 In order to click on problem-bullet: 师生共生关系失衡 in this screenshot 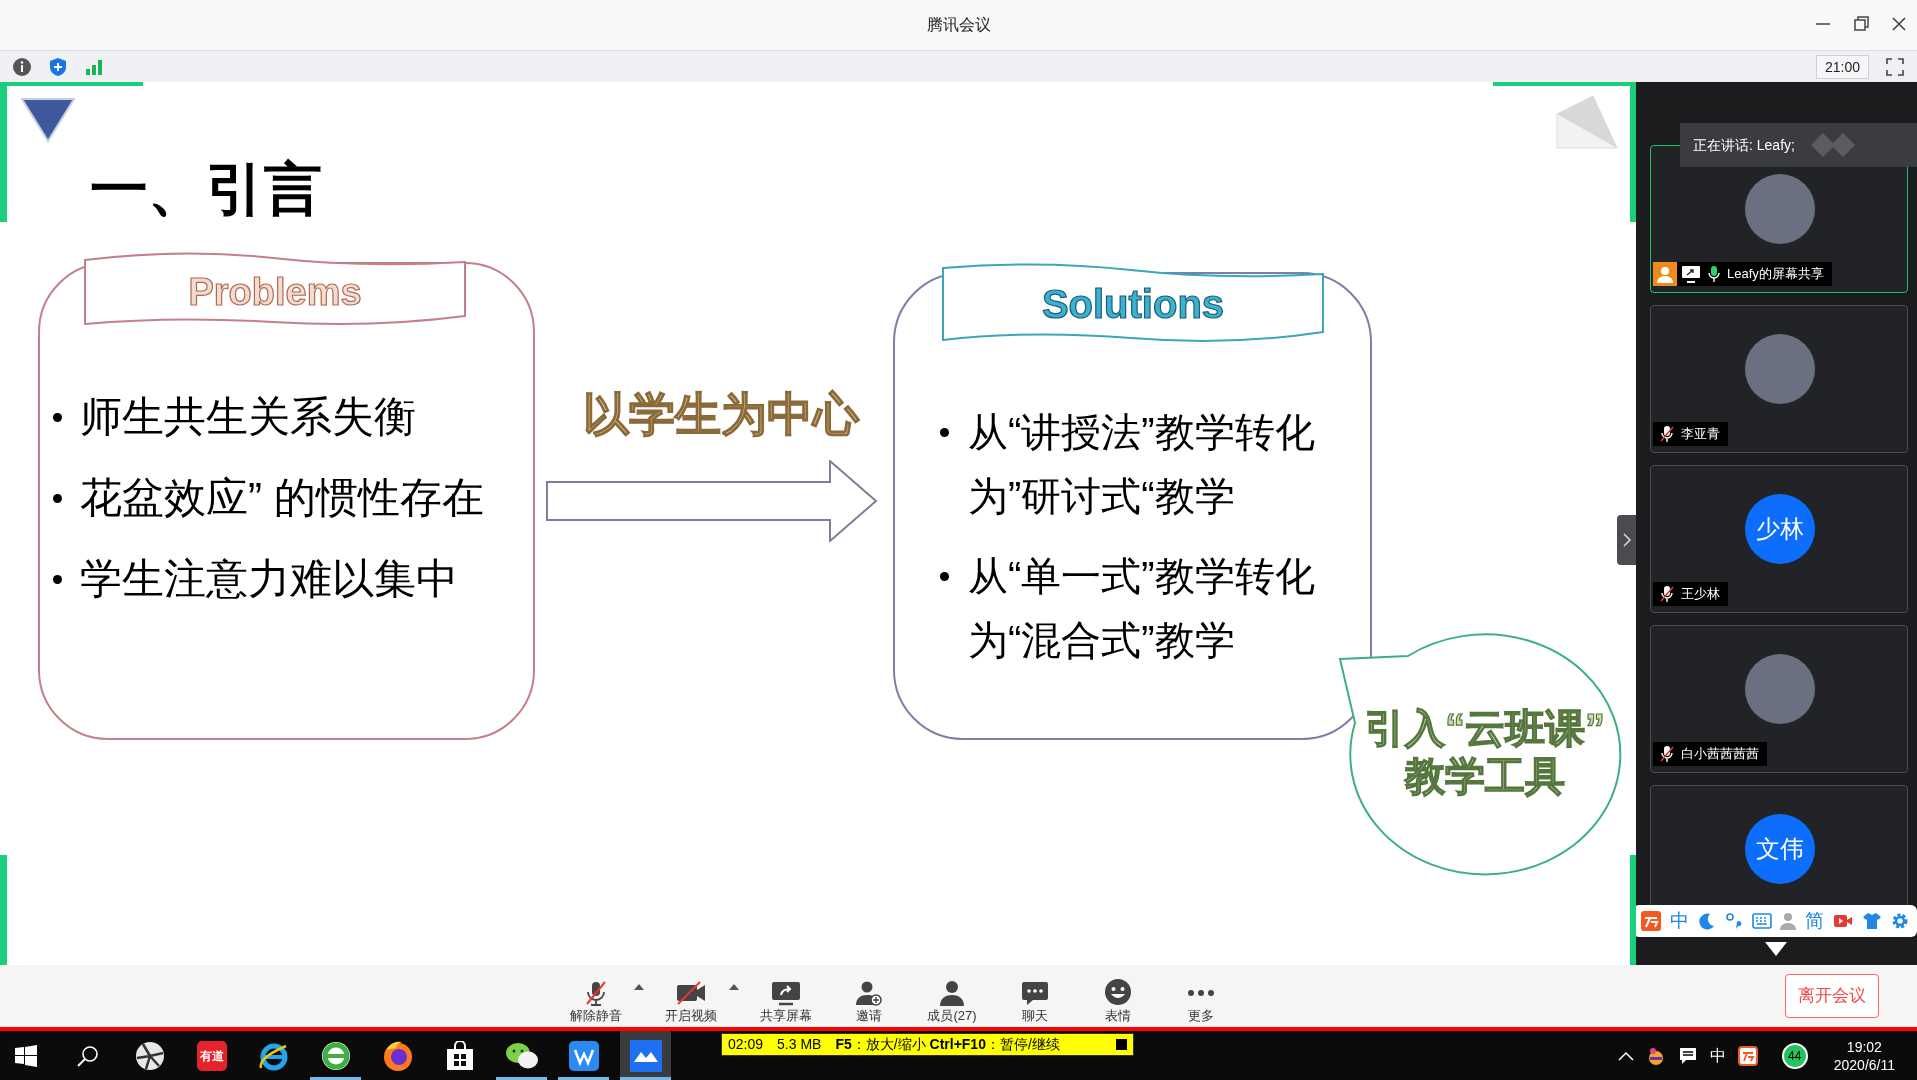, I will do `click(248, 417)`.